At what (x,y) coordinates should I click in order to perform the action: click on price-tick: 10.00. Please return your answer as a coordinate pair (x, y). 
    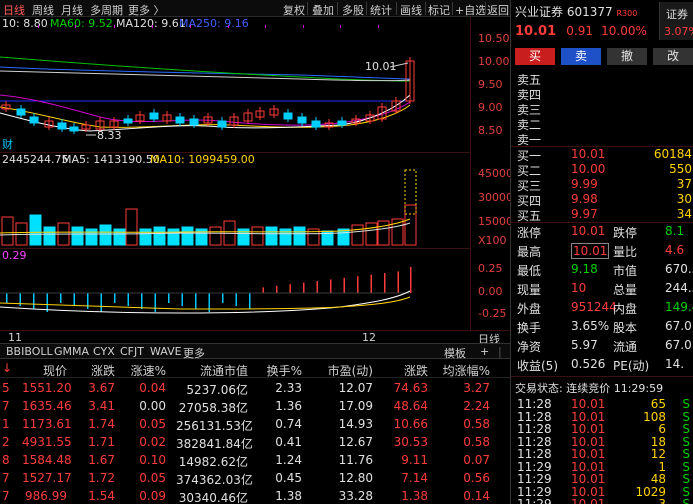
    Looking at the image, I should click on (494, 61).